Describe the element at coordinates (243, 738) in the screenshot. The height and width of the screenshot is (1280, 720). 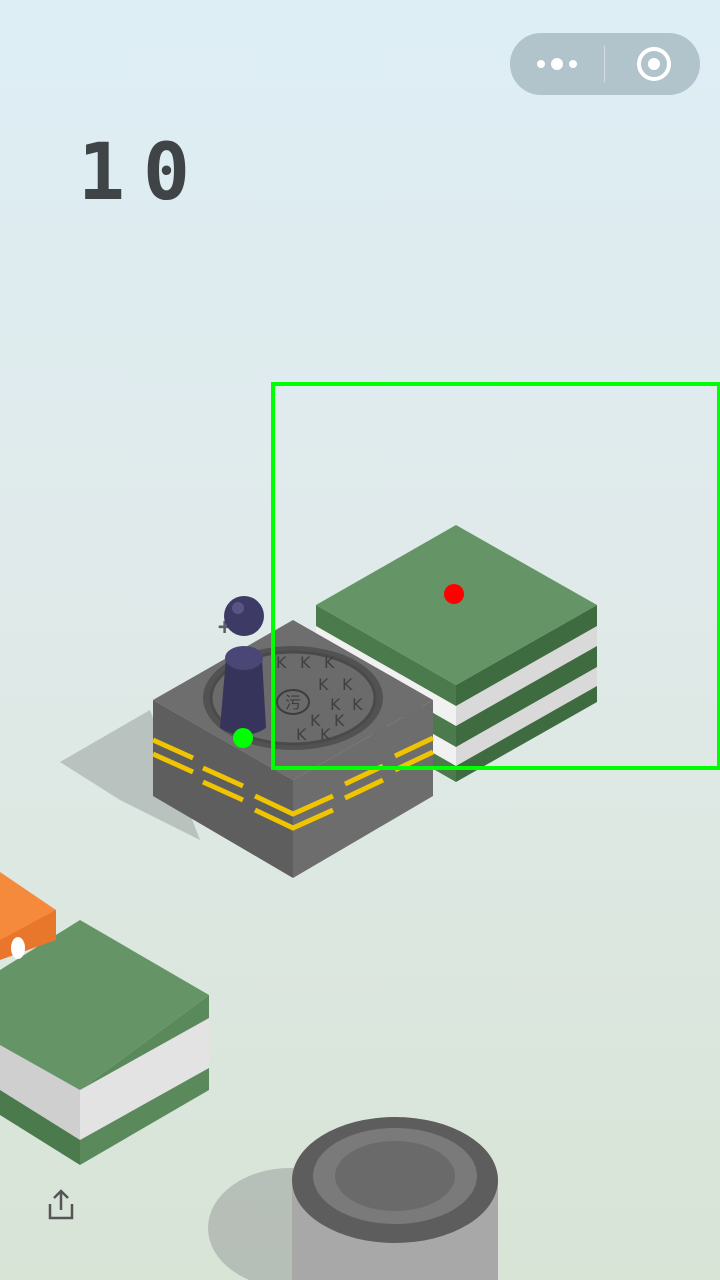
I see `player-point` at that location.